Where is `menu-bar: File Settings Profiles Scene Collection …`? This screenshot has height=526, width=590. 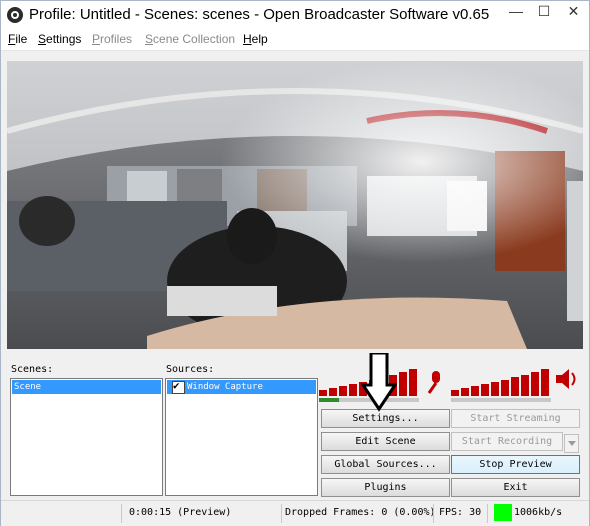 menu-bar: File Settings Profiles Scene Collection … is located at coordinates (295, 40).